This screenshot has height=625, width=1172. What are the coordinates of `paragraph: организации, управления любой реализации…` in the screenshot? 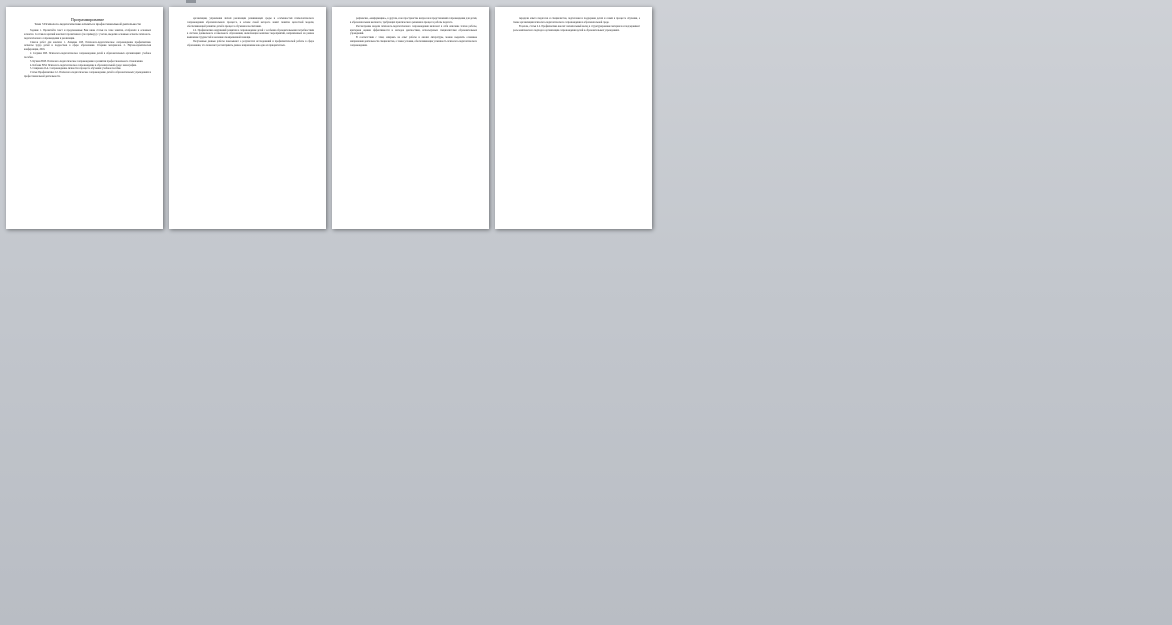 It's located at (250, 22).